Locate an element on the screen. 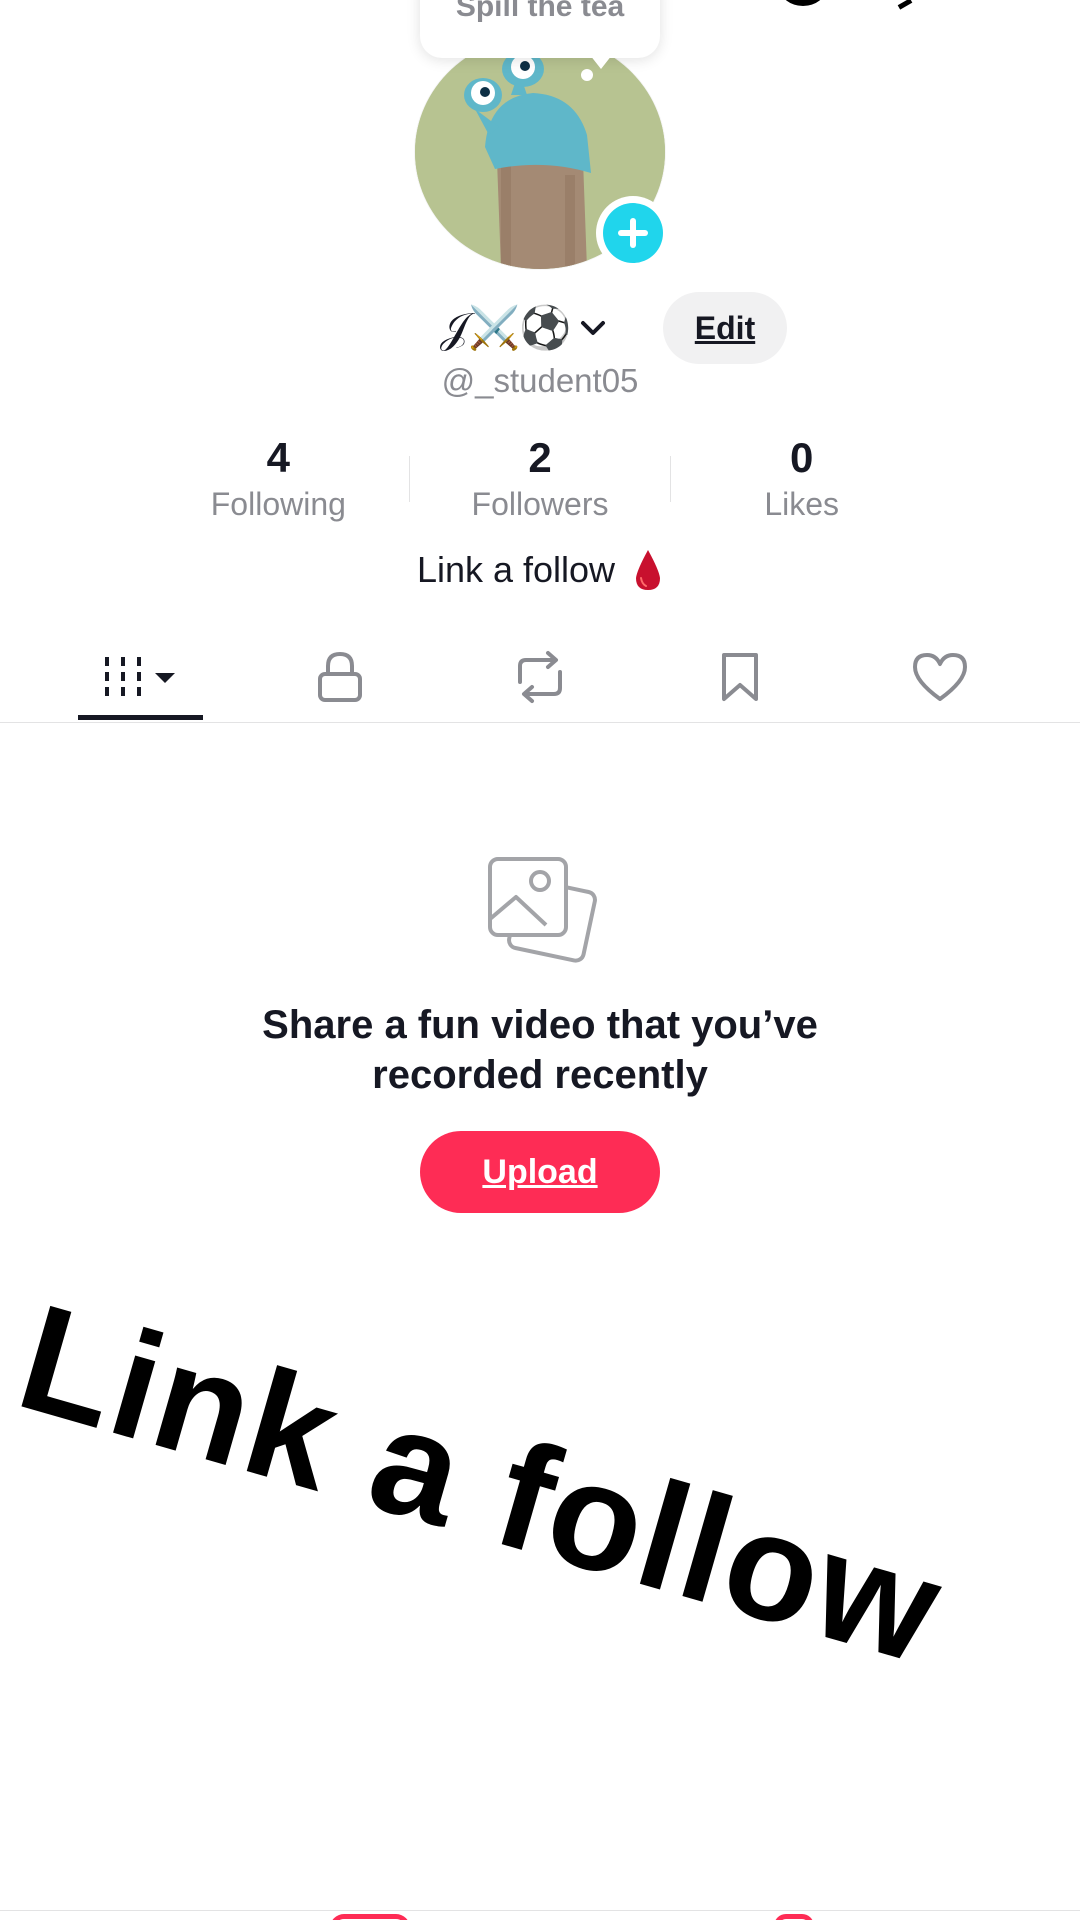  stat-label: Followers is located at coordinates (540, 504).